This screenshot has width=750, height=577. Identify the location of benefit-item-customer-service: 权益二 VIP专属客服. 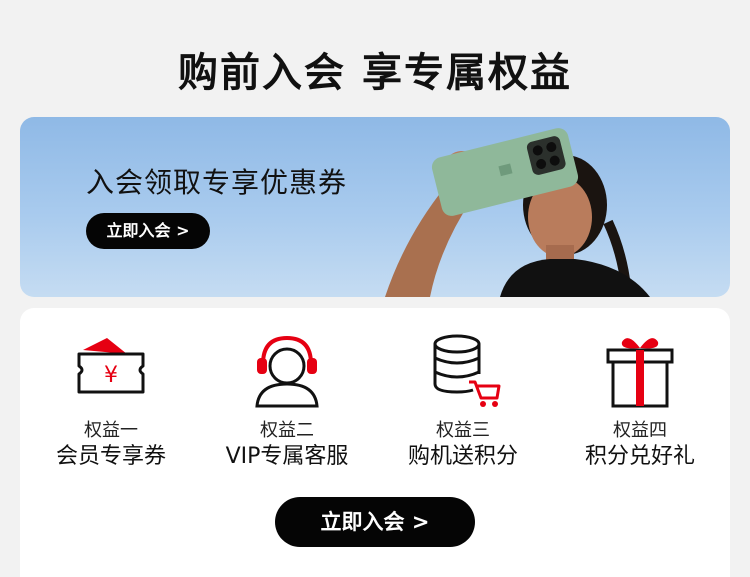
(287, 401).